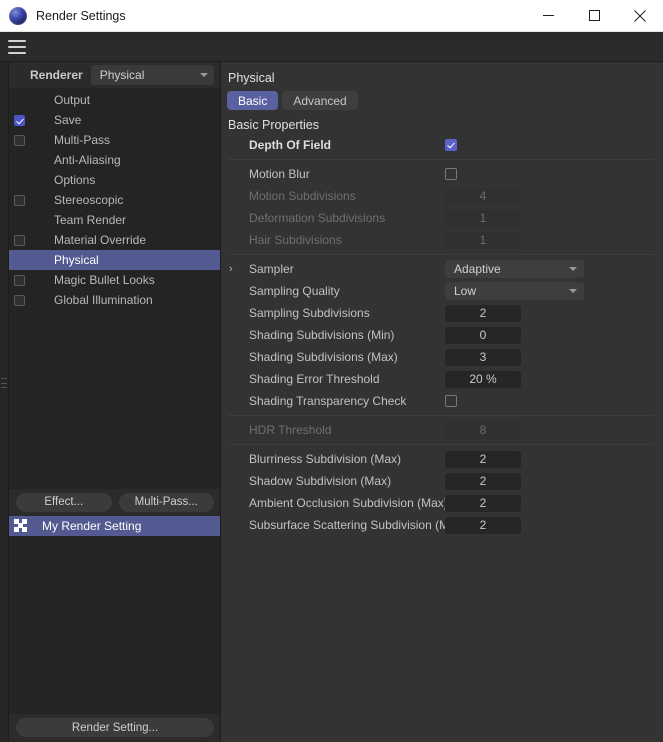  I want to click on render-setting-label: My Render Setting, so click(92, 525).